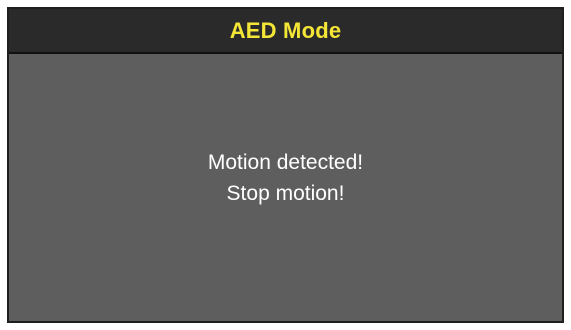 This screenshot has width=571, height=330. I want to click on screen-title: AED Mode, so click(285, 30).